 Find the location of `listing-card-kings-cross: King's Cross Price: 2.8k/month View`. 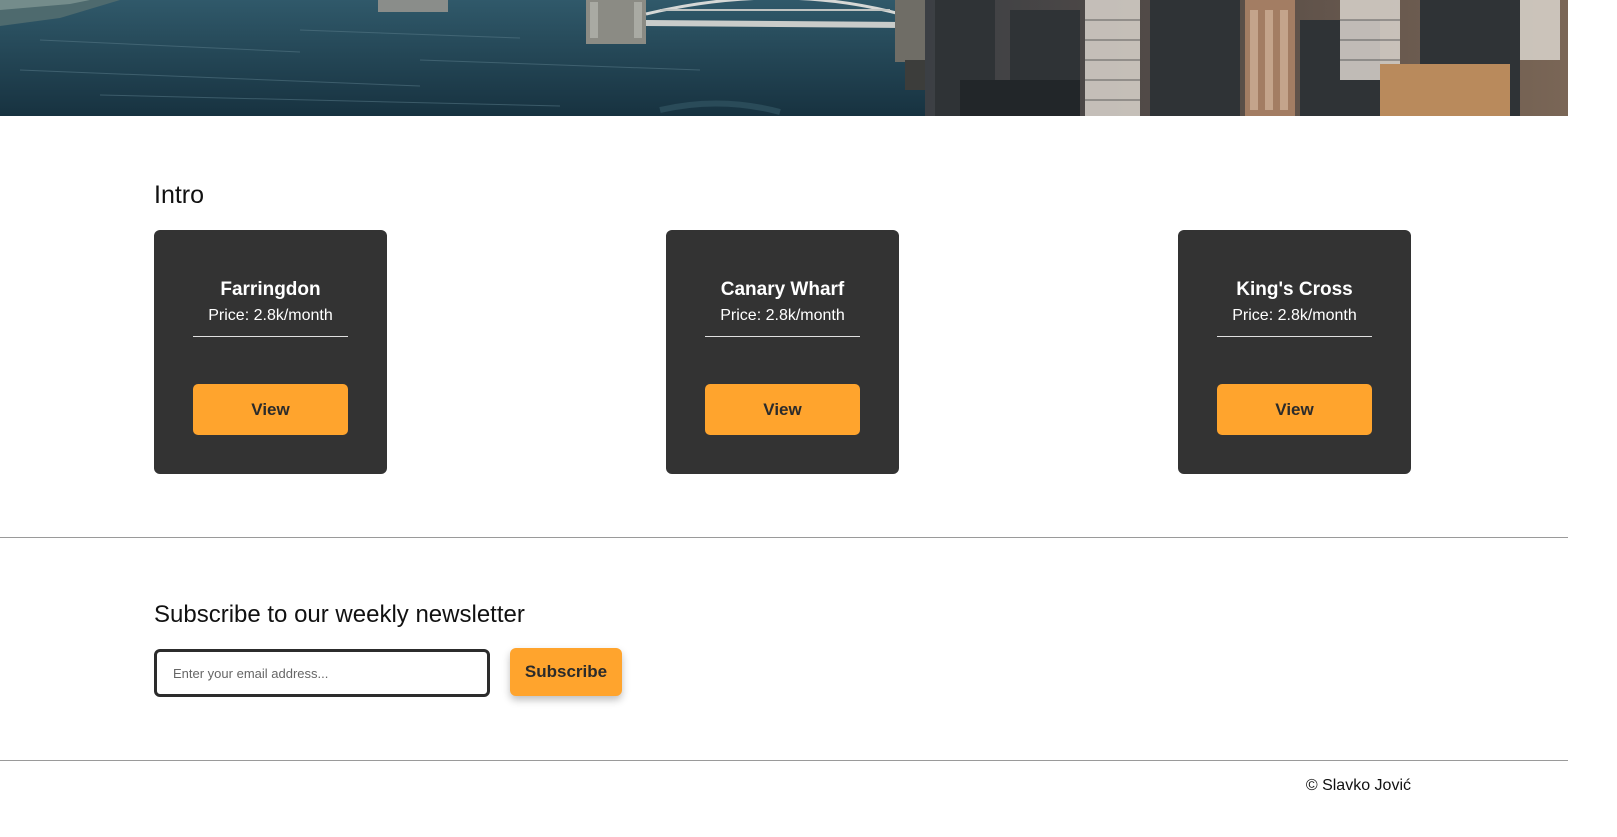

listing-card-kings-cross: King's Cross Price: 2.8k/month View is located at coordinates (1294, 352).